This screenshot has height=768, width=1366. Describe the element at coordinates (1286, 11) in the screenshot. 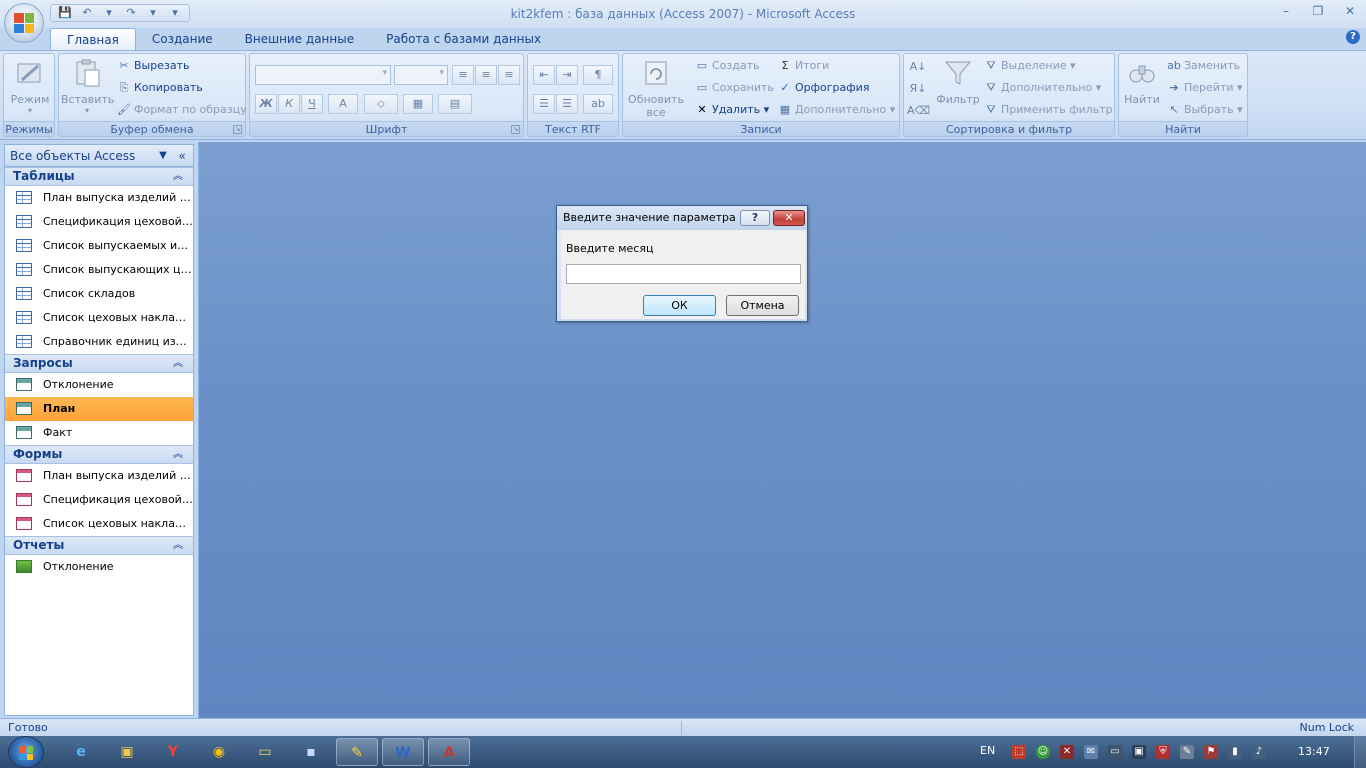

I see `minimize-button: –` at that location.